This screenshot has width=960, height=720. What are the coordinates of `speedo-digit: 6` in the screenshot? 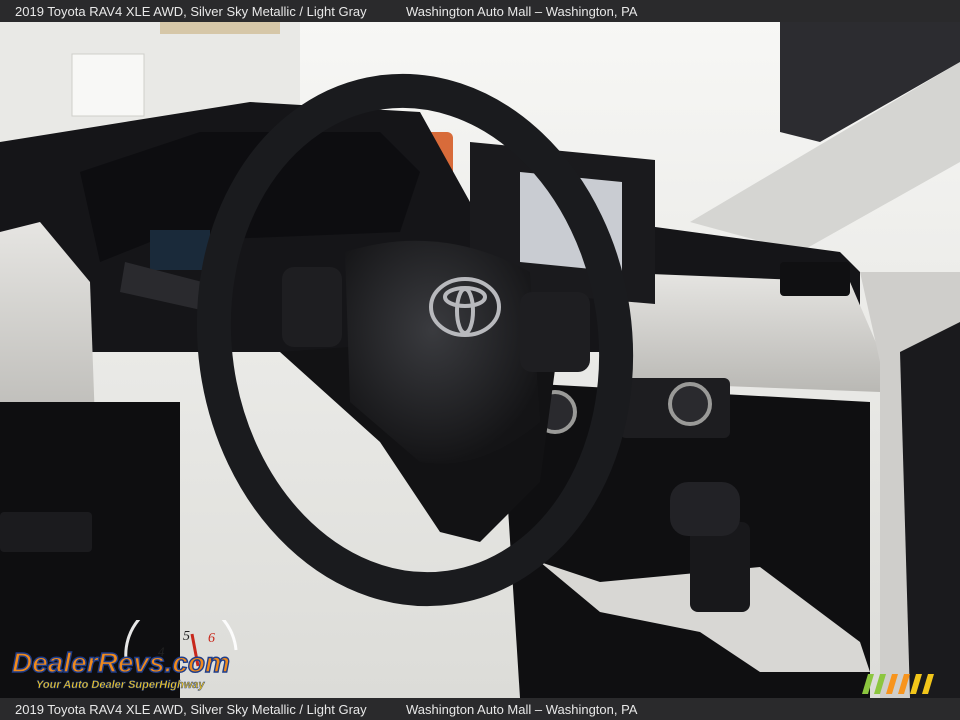 It's located at (211, 638).